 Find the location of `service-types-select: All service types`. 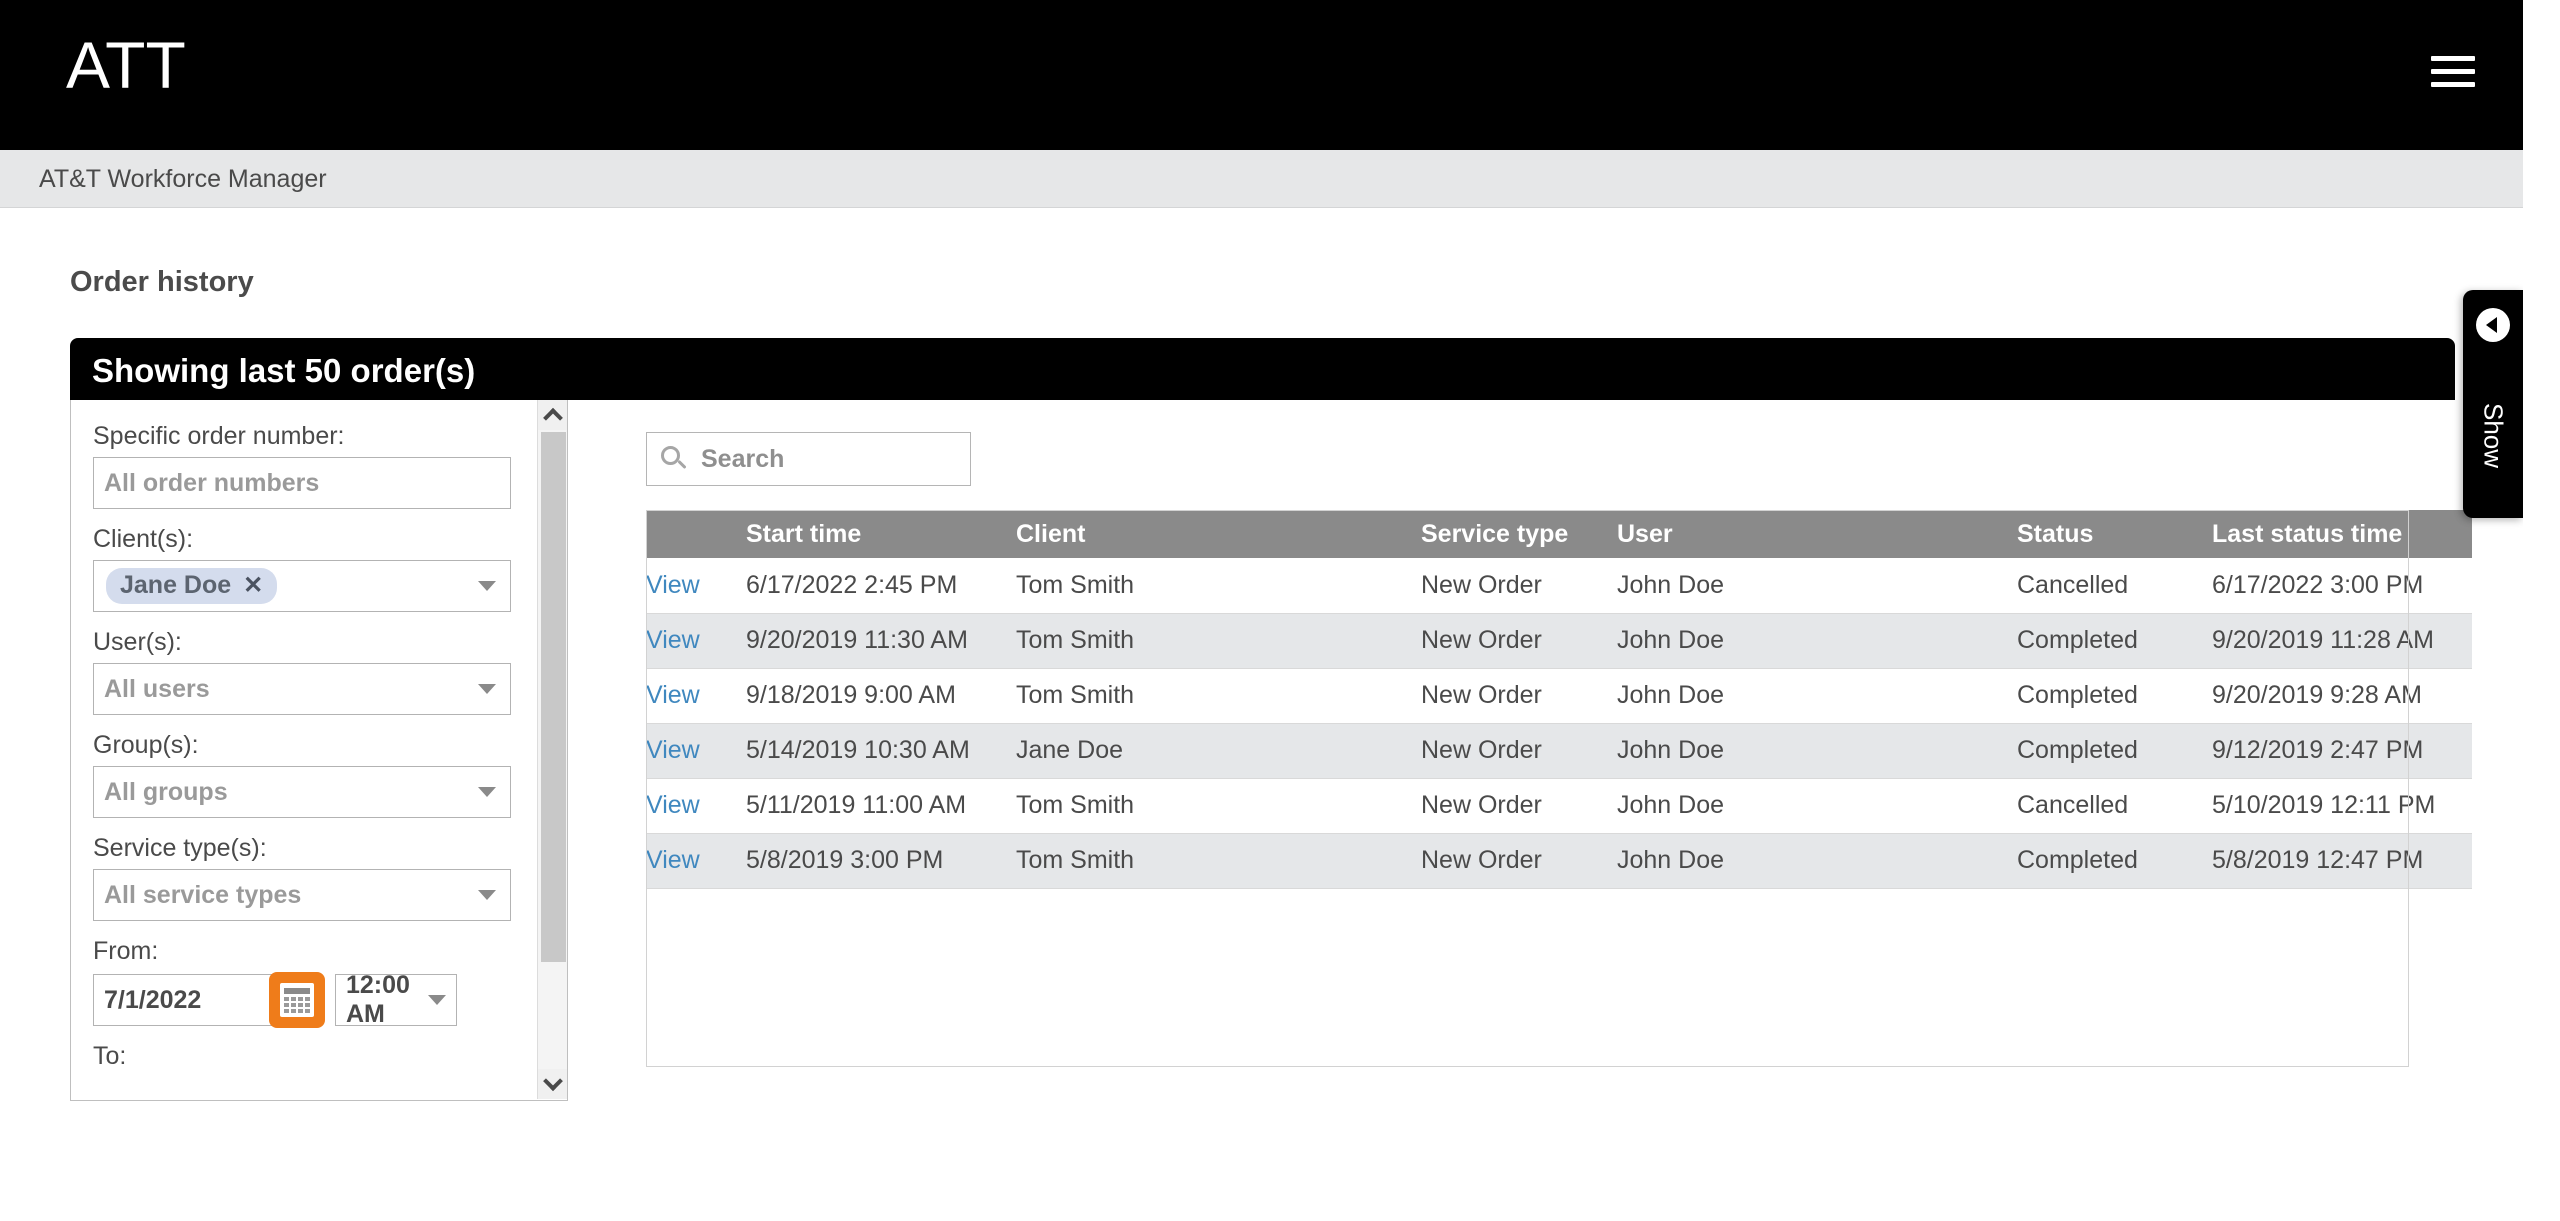

service-types-select: All service types is located at coordinates (302, 895).